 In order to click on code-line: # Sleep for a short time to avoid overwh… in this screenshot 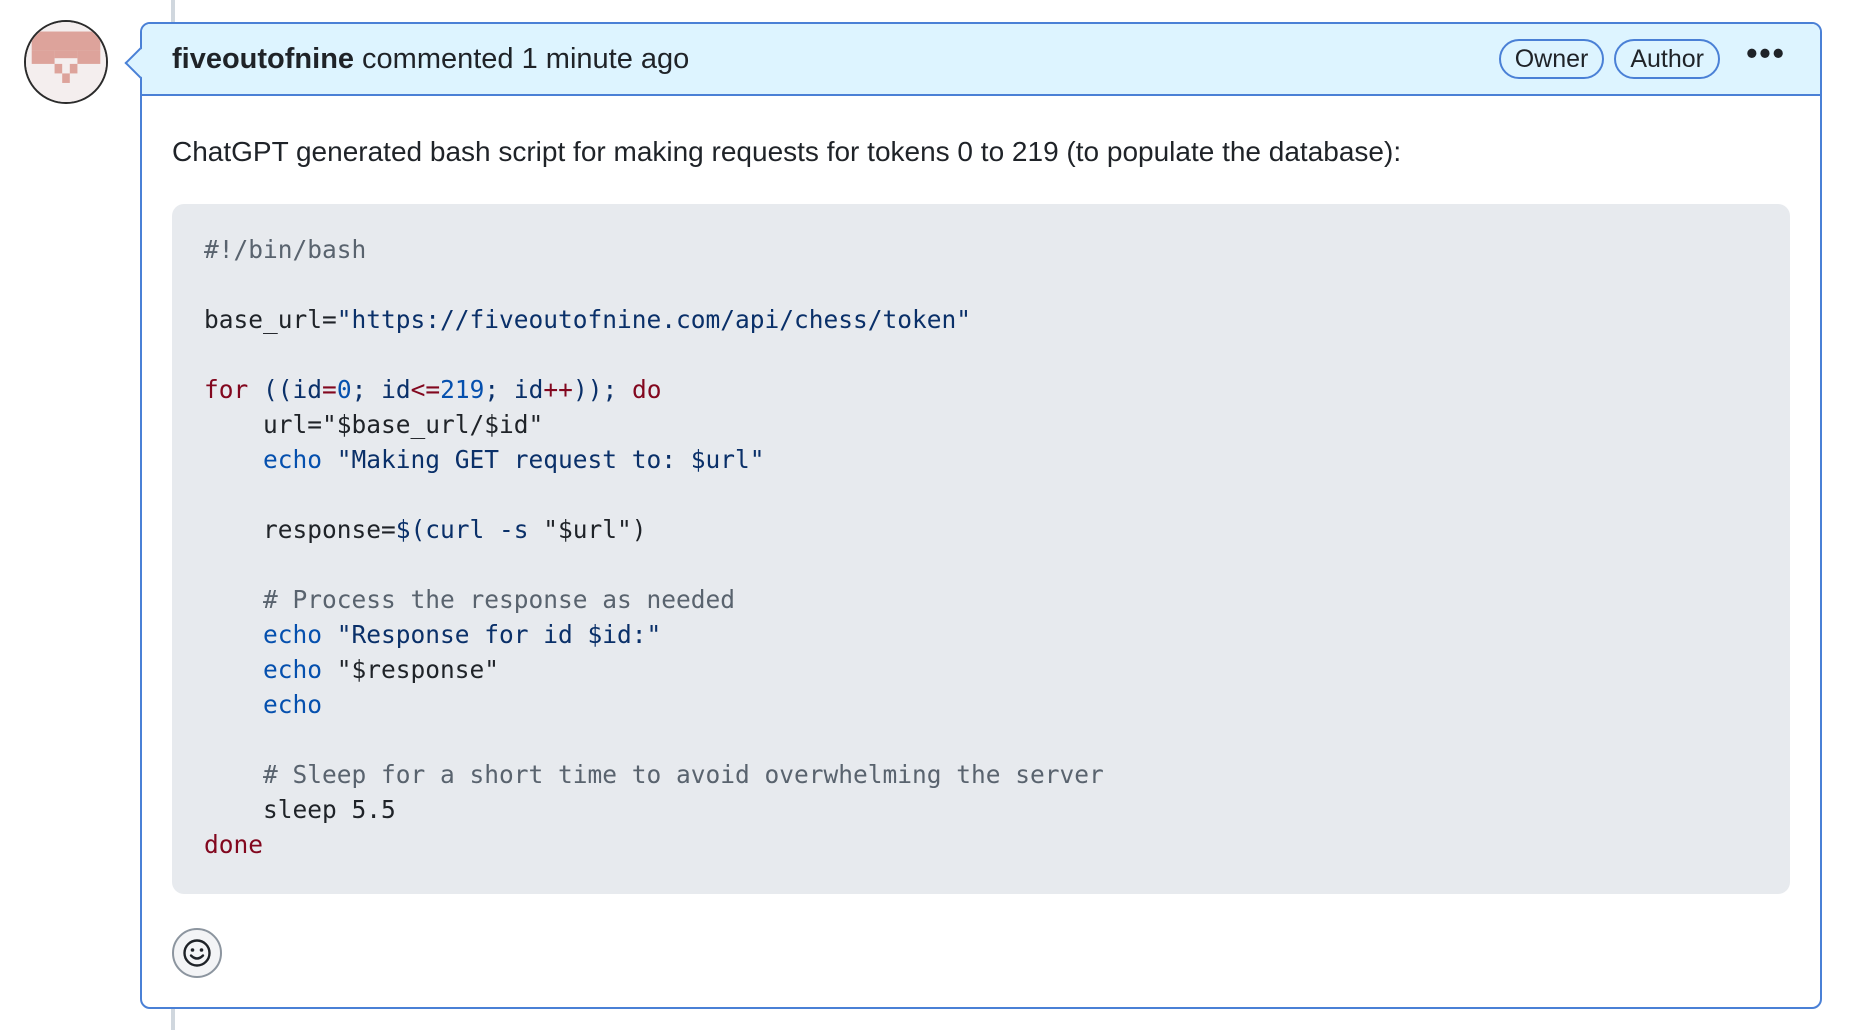, I will do `click(981, 774)`.